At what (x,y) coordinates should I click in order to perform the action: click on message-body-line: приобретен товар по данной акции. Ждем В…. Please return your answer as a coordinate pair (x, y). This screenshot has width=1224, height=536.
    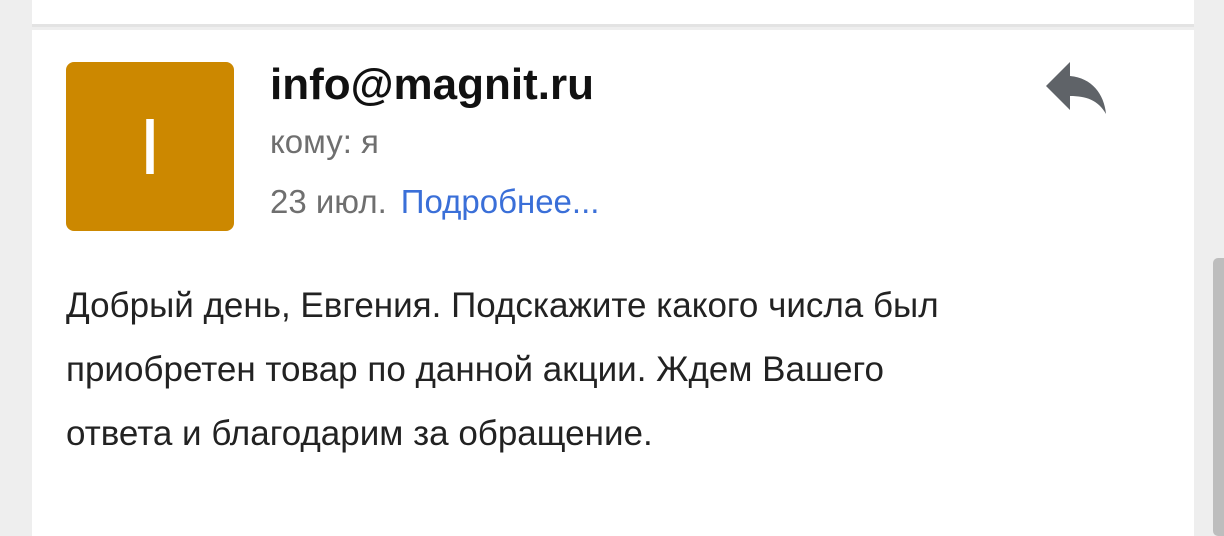
    Looking at the image, I should click on (475, 369).